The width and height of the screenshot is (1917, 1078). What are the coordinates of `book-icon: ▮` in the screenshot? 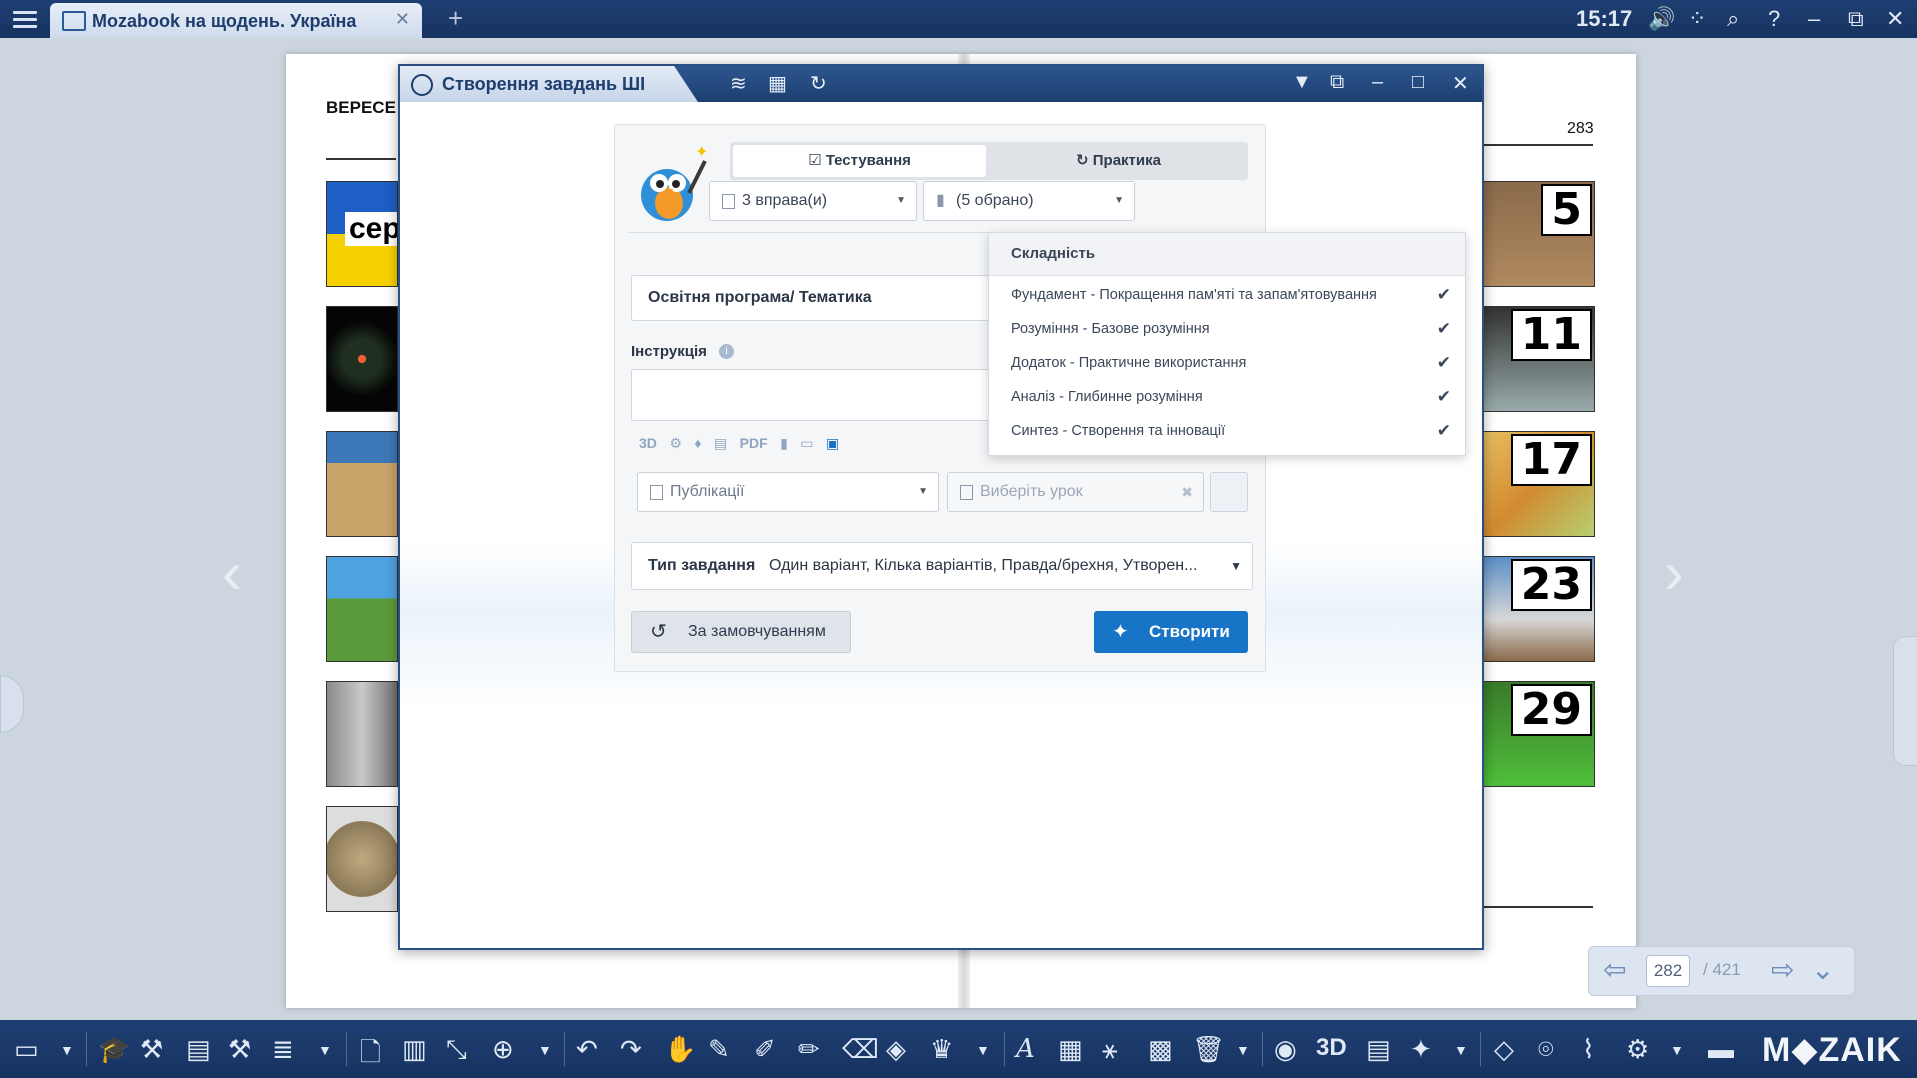 It's located at (784, 443).